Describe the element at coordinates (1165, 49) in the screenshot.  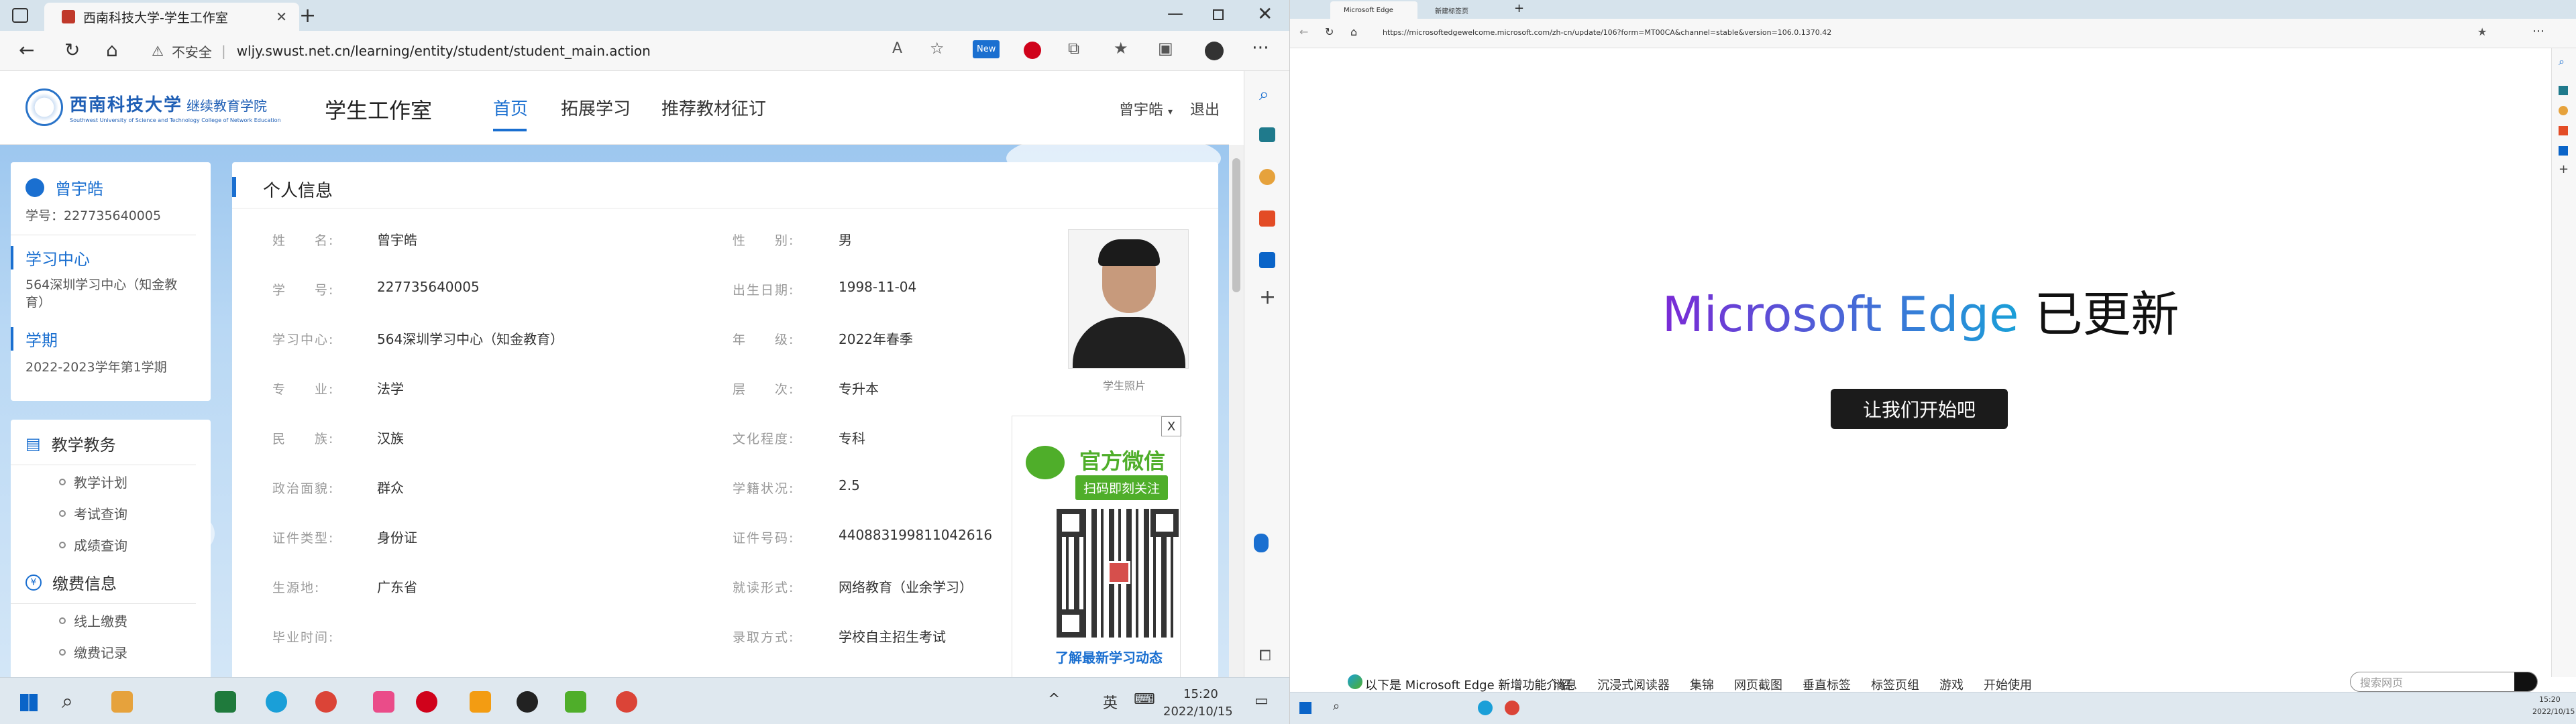
I see `collections-icon: ▣` at that location.